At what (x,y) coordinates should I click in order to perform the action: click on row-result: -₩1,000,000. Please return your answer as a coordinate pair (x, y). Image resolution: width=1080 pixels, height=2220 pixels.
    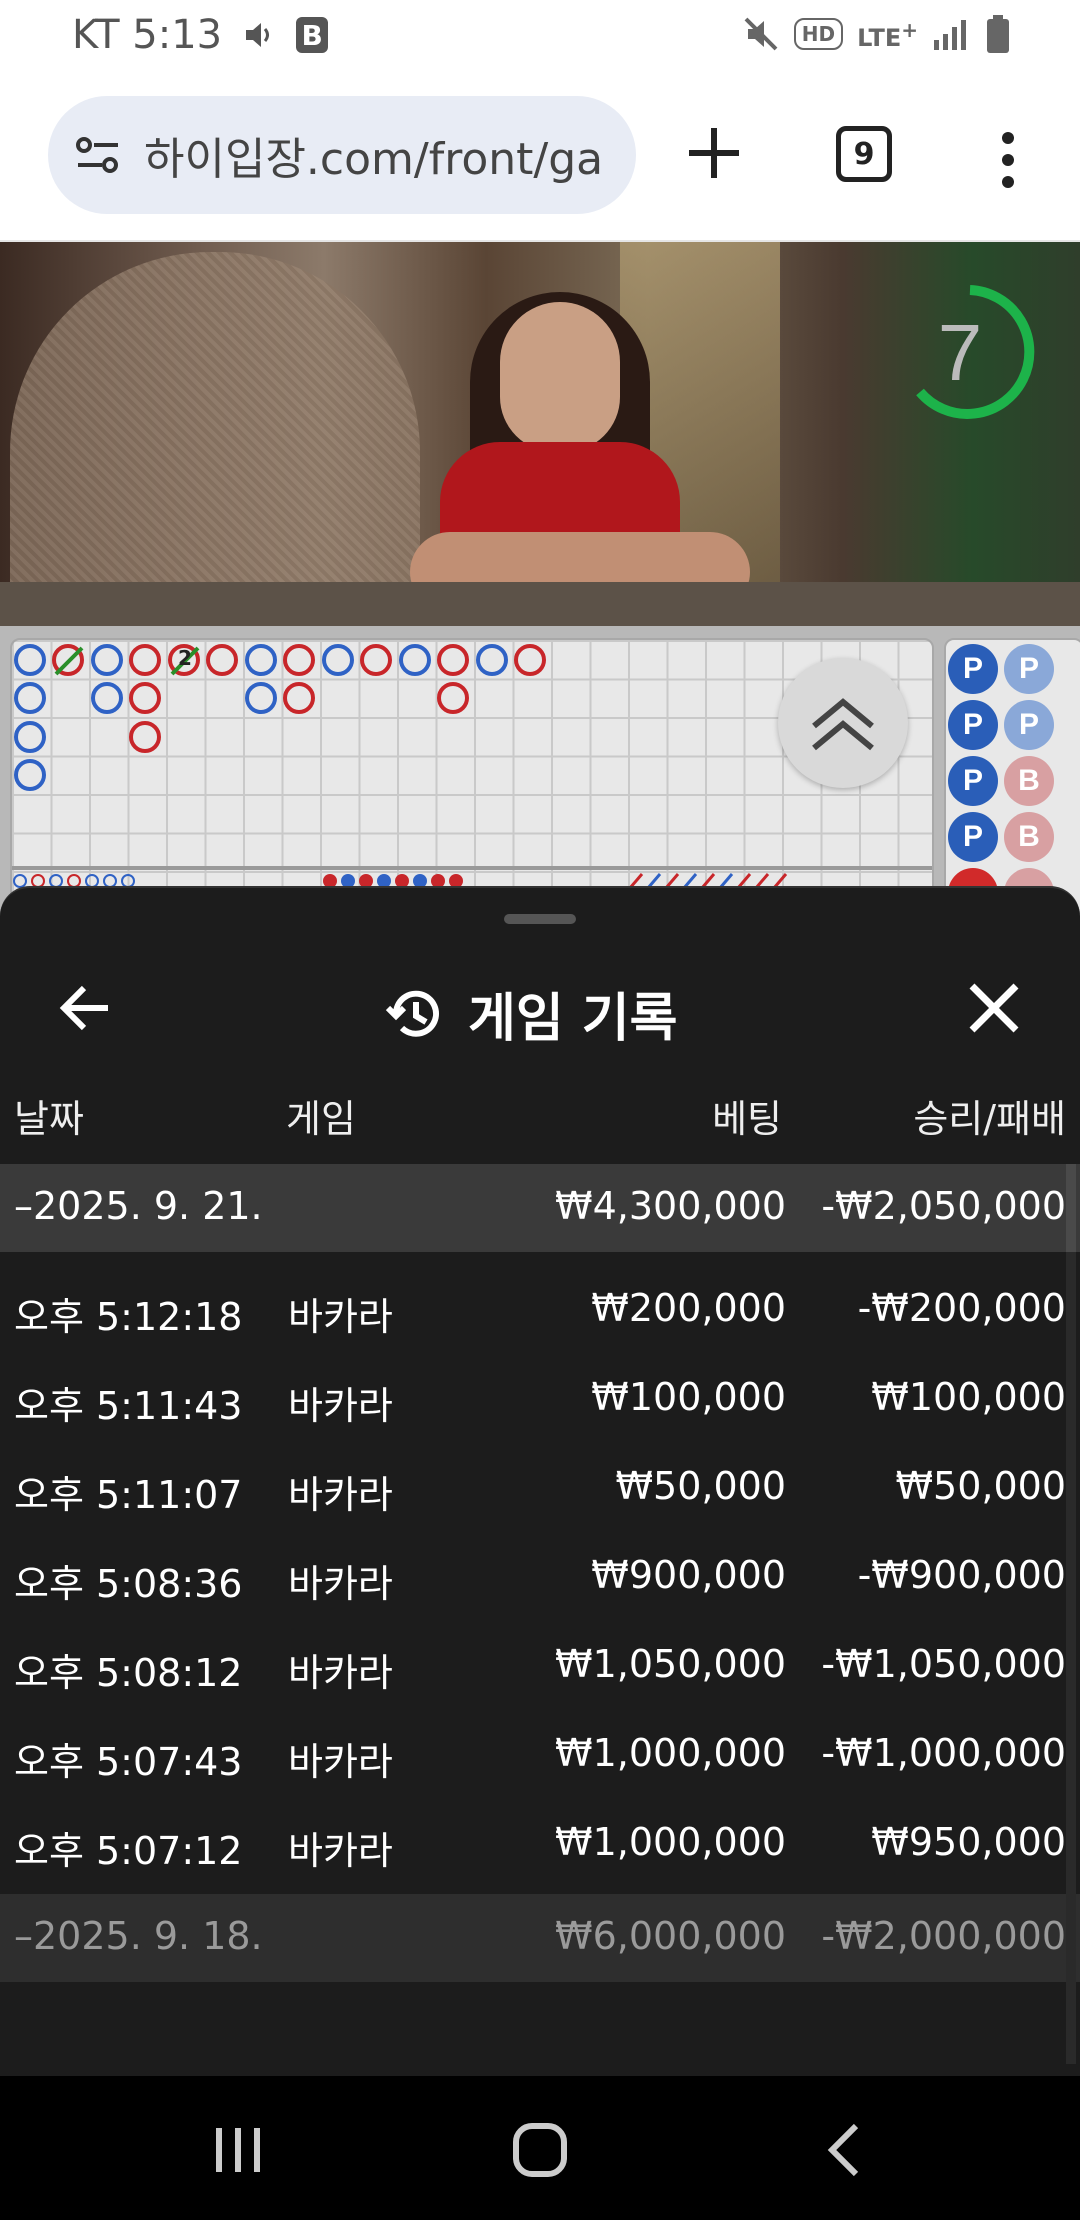
    Looking at the image, I should click on (943, 1753).